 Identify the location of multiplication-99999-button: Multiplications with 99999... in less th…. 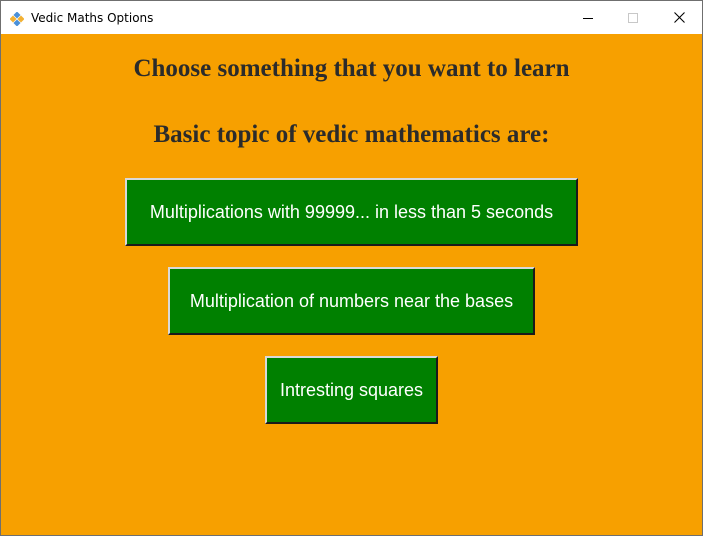
(351, 212).